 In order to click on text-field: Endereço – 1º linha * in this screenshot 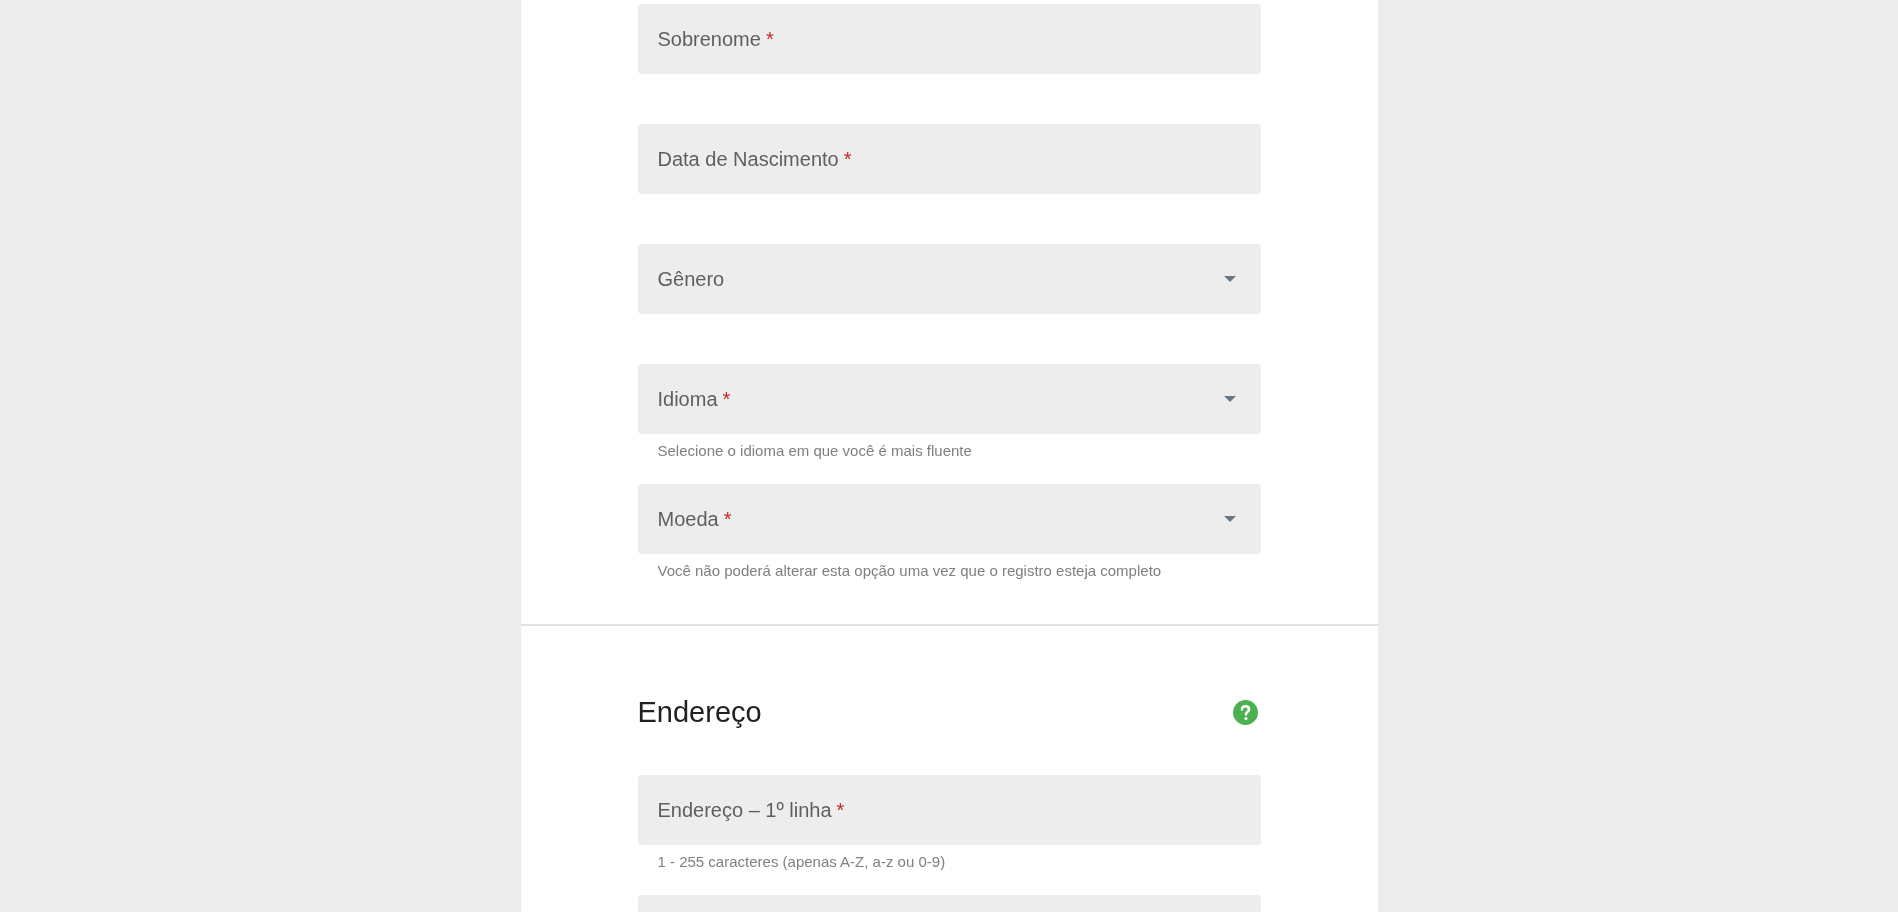, I will do `click(949, 810)`.